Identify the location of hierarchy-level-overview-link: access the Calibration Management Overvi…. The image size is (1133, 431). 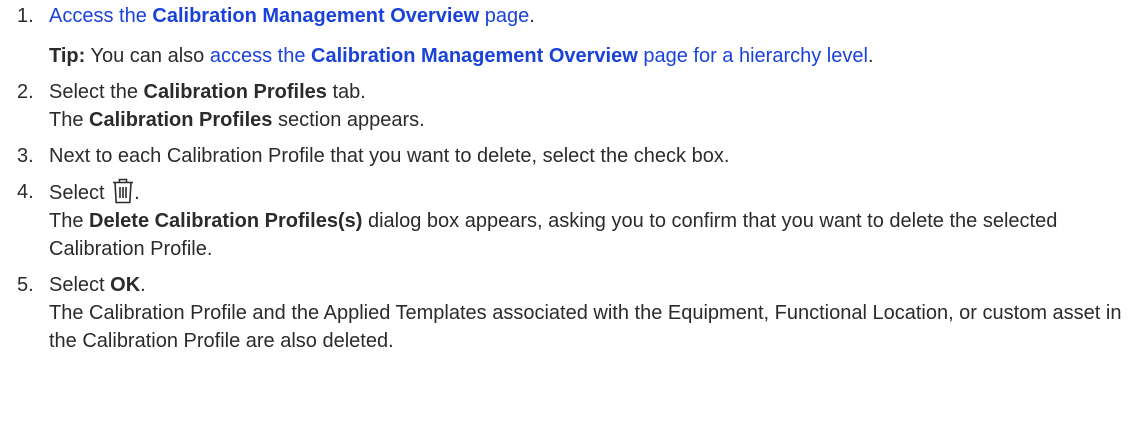
(539, 56).